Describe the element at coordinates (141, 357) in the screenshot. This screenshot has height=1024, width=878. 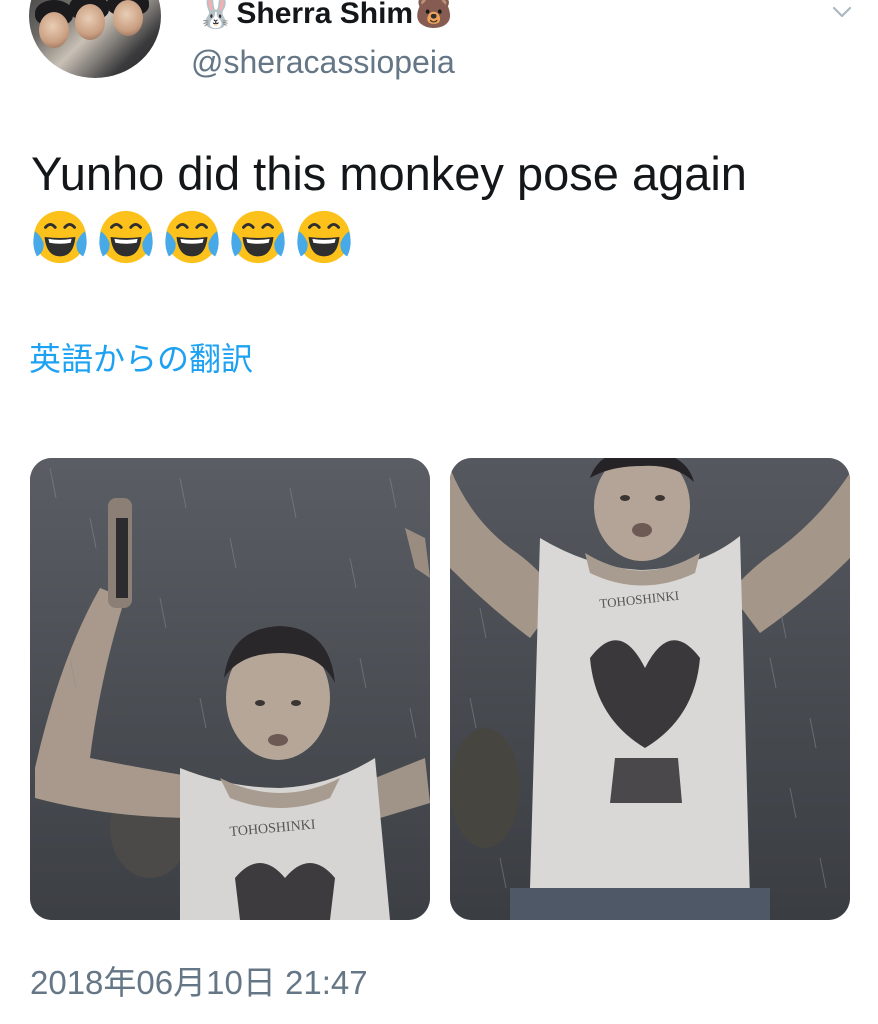
I see `translate-link: 英語からの翻訳` at that location.